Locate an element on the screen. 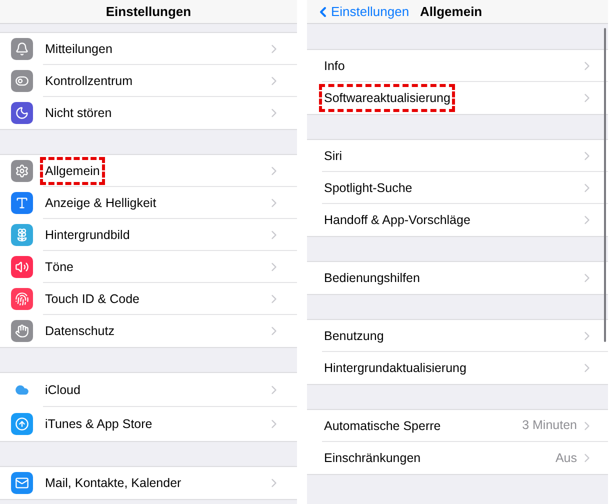 The image size is (616, 504). row-label: Bedienungshilfen is located at coordinates (372, 278).